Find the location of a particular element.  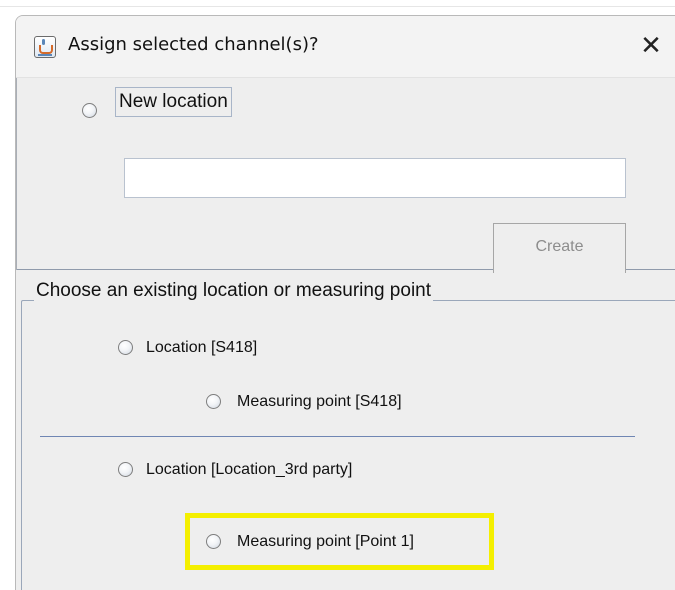

measuring-point-s418-label: Measuring point [S418] is located at coordinates (319, 402).